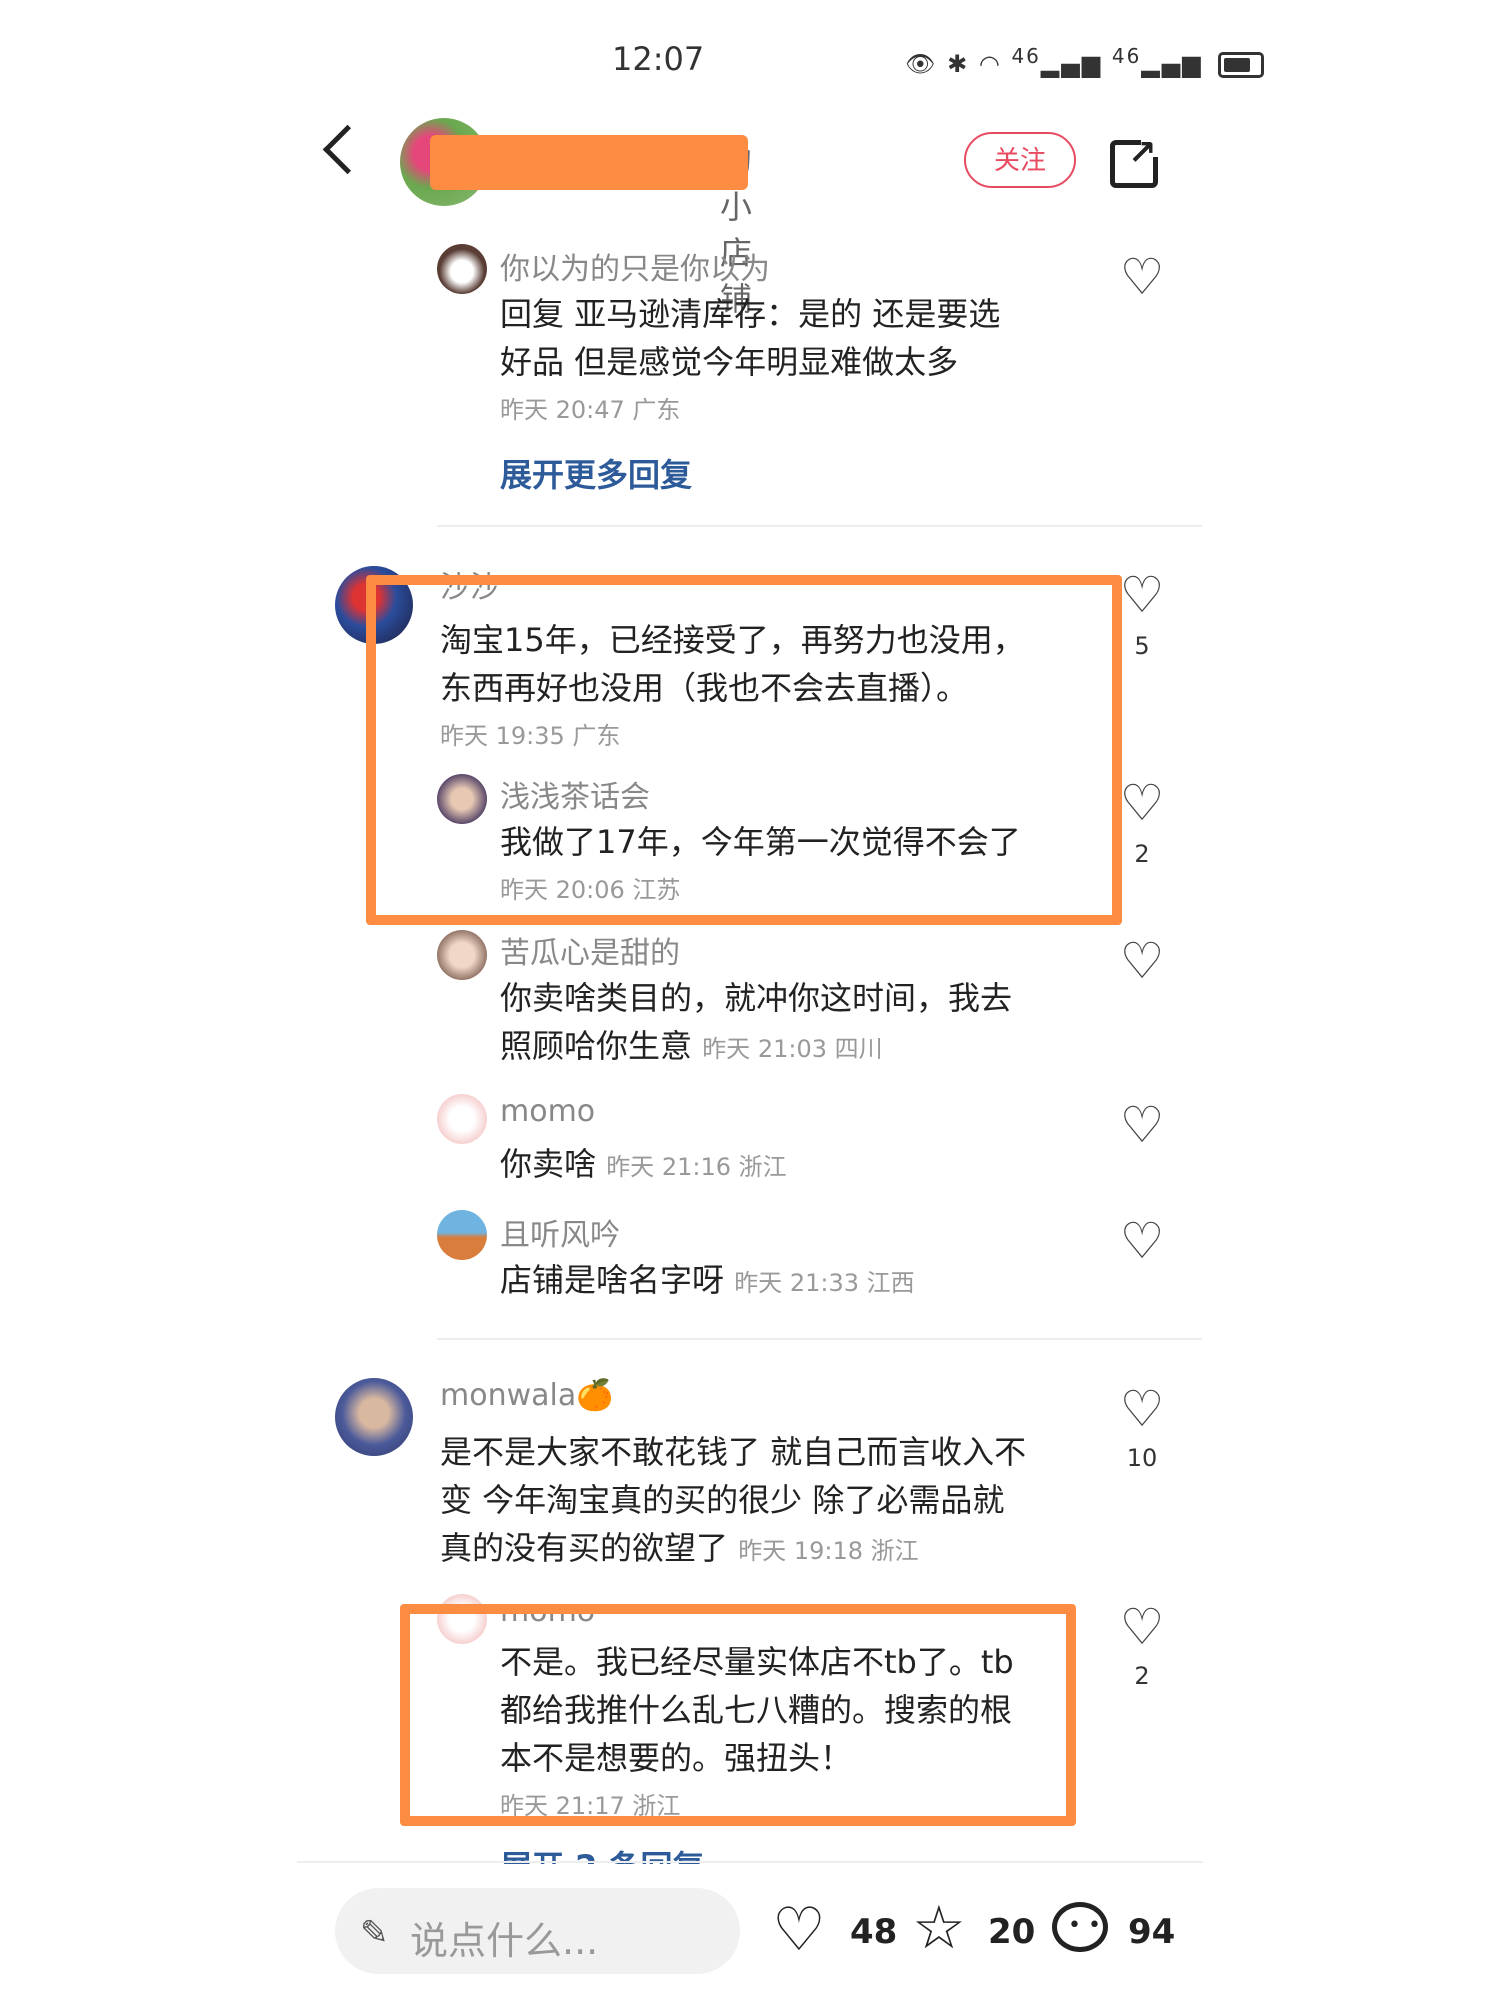  Describe the element at coordinates (1084, 1925) in the screenshot. I see `comment-dots: • •` at that location.